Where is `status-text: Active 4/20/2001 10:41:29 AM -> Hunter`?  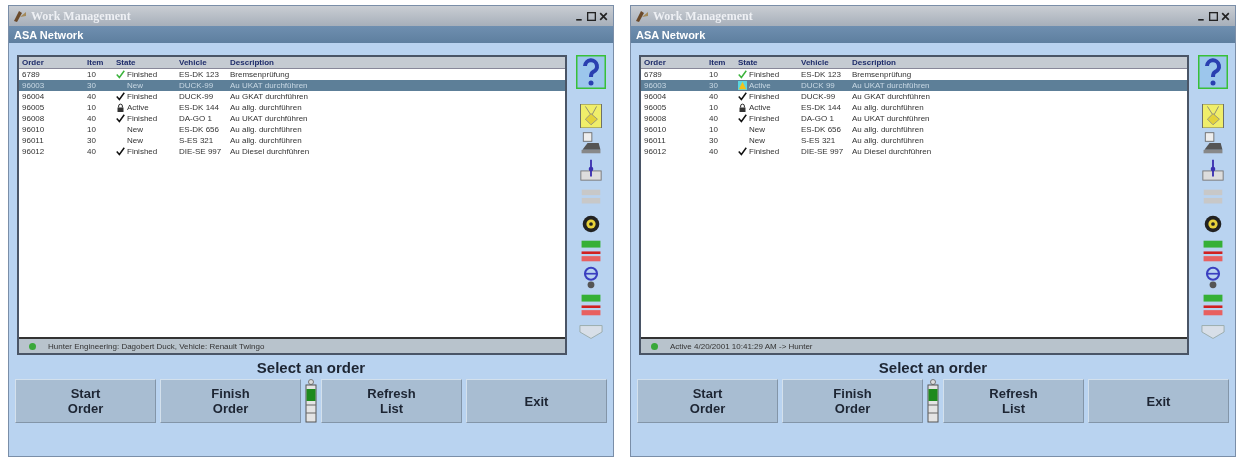
status-text: Active 4/20/2001 10:41:29 AM -> Hunter is located at coordinates (741, 346).